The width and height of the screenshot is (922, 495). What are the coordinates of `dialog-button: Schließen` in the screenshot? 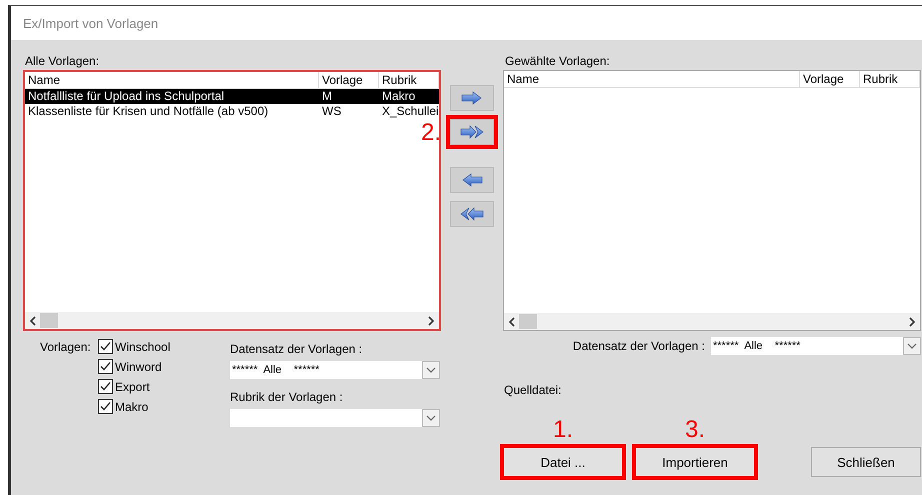 It's located at (866, 462).